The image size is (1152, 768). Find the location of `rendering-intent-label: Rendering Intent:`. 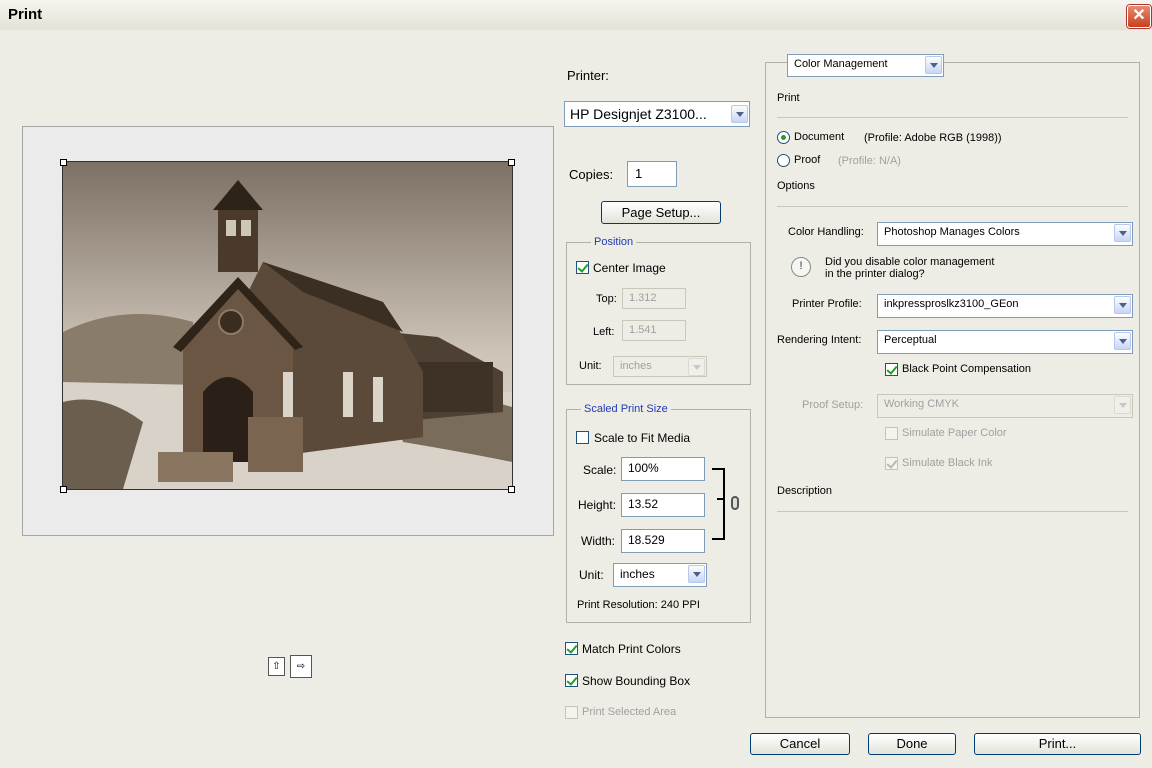

rendering-intent-label: Rendering Intent: is located at coordinates (819, 340).